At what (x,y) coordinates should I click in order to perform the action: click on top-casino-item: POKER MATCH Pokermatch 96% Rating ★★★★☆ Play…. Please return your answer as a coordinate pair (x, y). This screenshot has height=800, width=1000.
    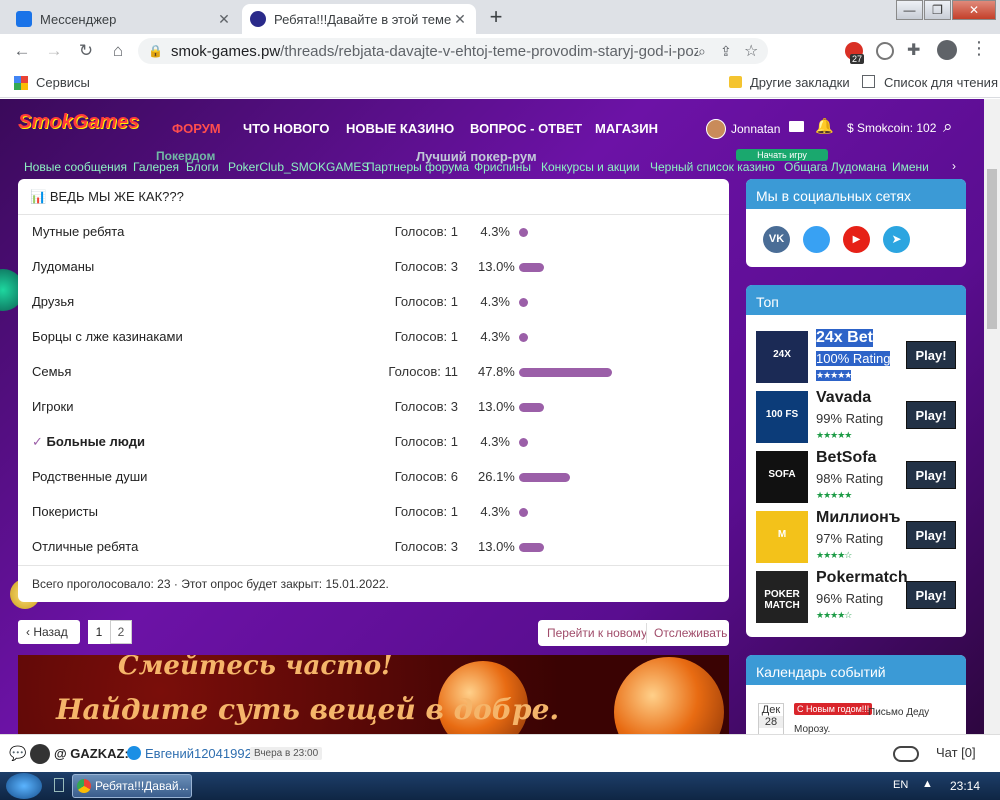
    Looking at the image, I should click on (856, 596).